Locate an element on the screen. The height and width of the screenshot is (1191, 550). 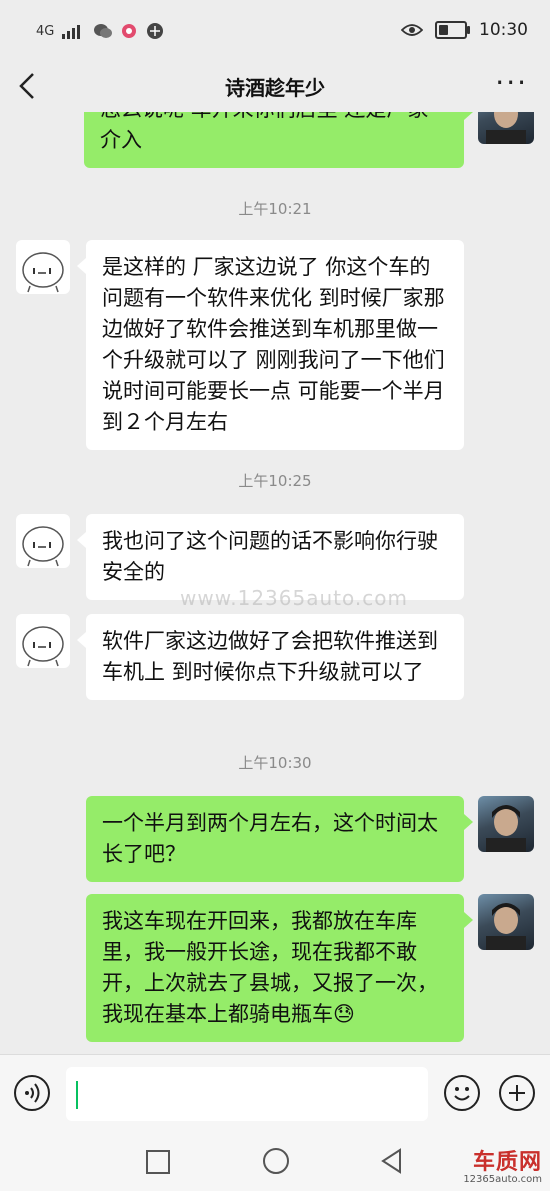
status-right: 10:30 is located at coordinates (464, 30).